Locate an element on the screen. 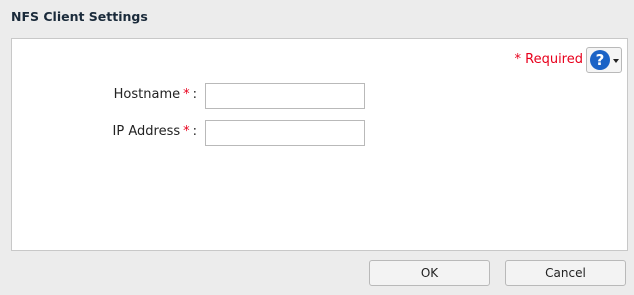 The image size is (634, 295). ip-address-label: IP Address *: is located at coordinates (154, 131).